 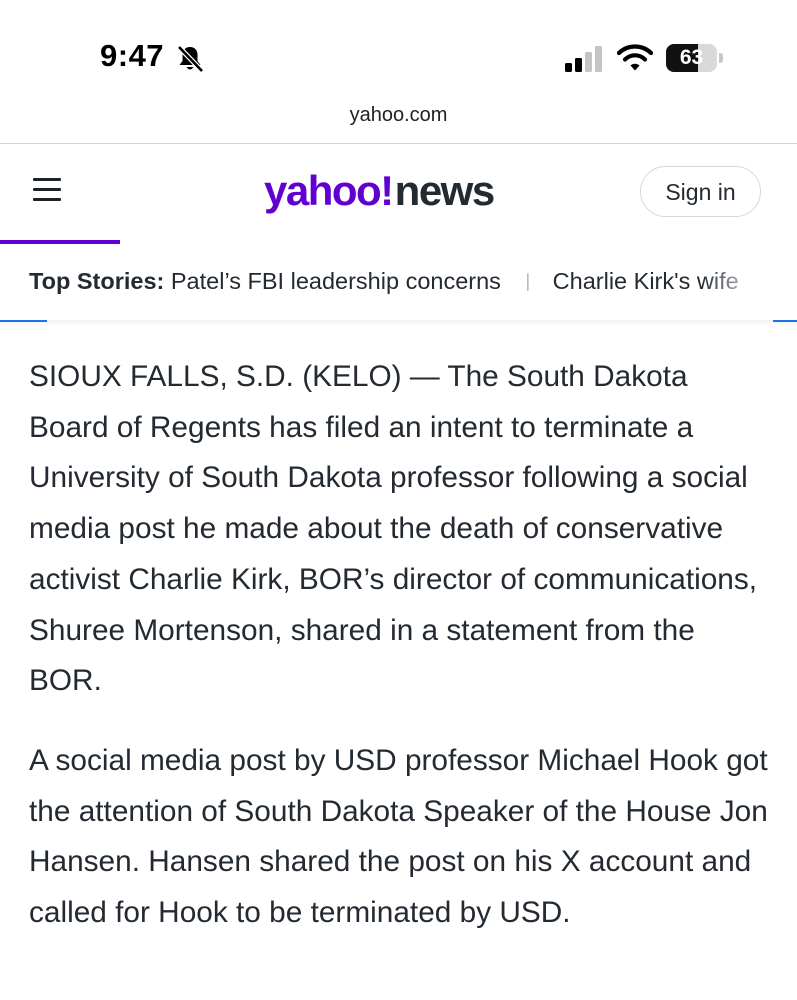 What do you see at coordinates (398, 323) in the screenshot?
I see `top-stories-shadow` at bounding box center [398, 323].